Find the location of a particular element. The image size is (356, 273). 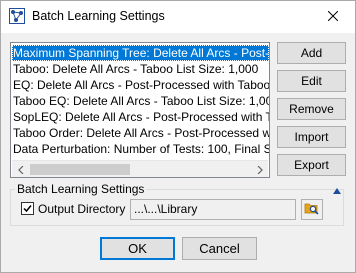

close-icon is located at coordinates (333, 17).